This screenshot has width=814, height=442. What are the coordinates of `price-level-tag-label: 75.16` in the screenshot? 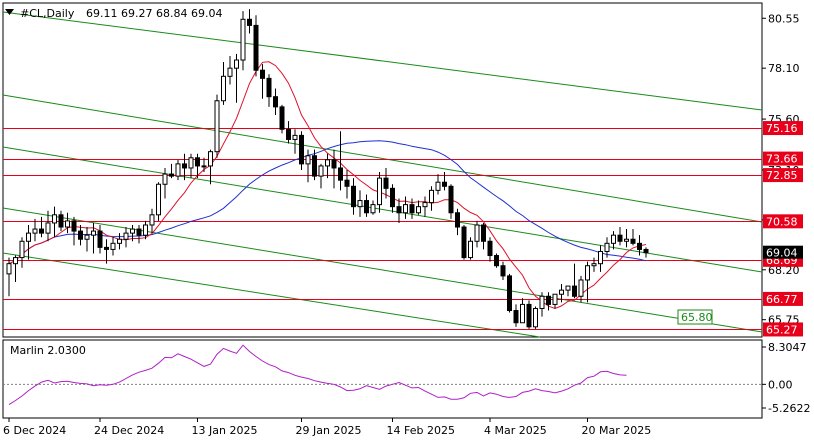 It's located at (782, 128).